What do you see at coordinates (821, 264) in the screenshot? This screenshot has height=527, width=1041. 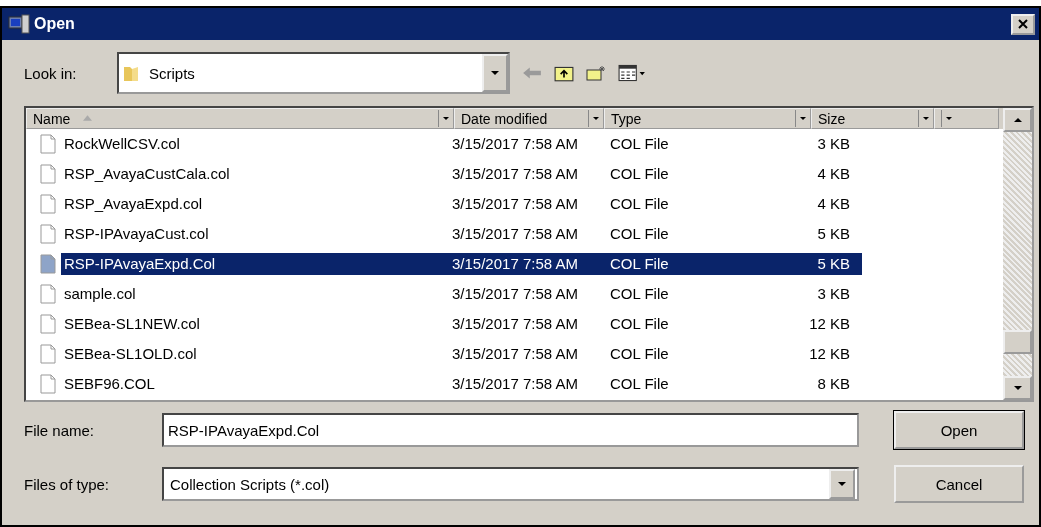 I see `size-cell: 5 KB` at bounding box center [821, 264].